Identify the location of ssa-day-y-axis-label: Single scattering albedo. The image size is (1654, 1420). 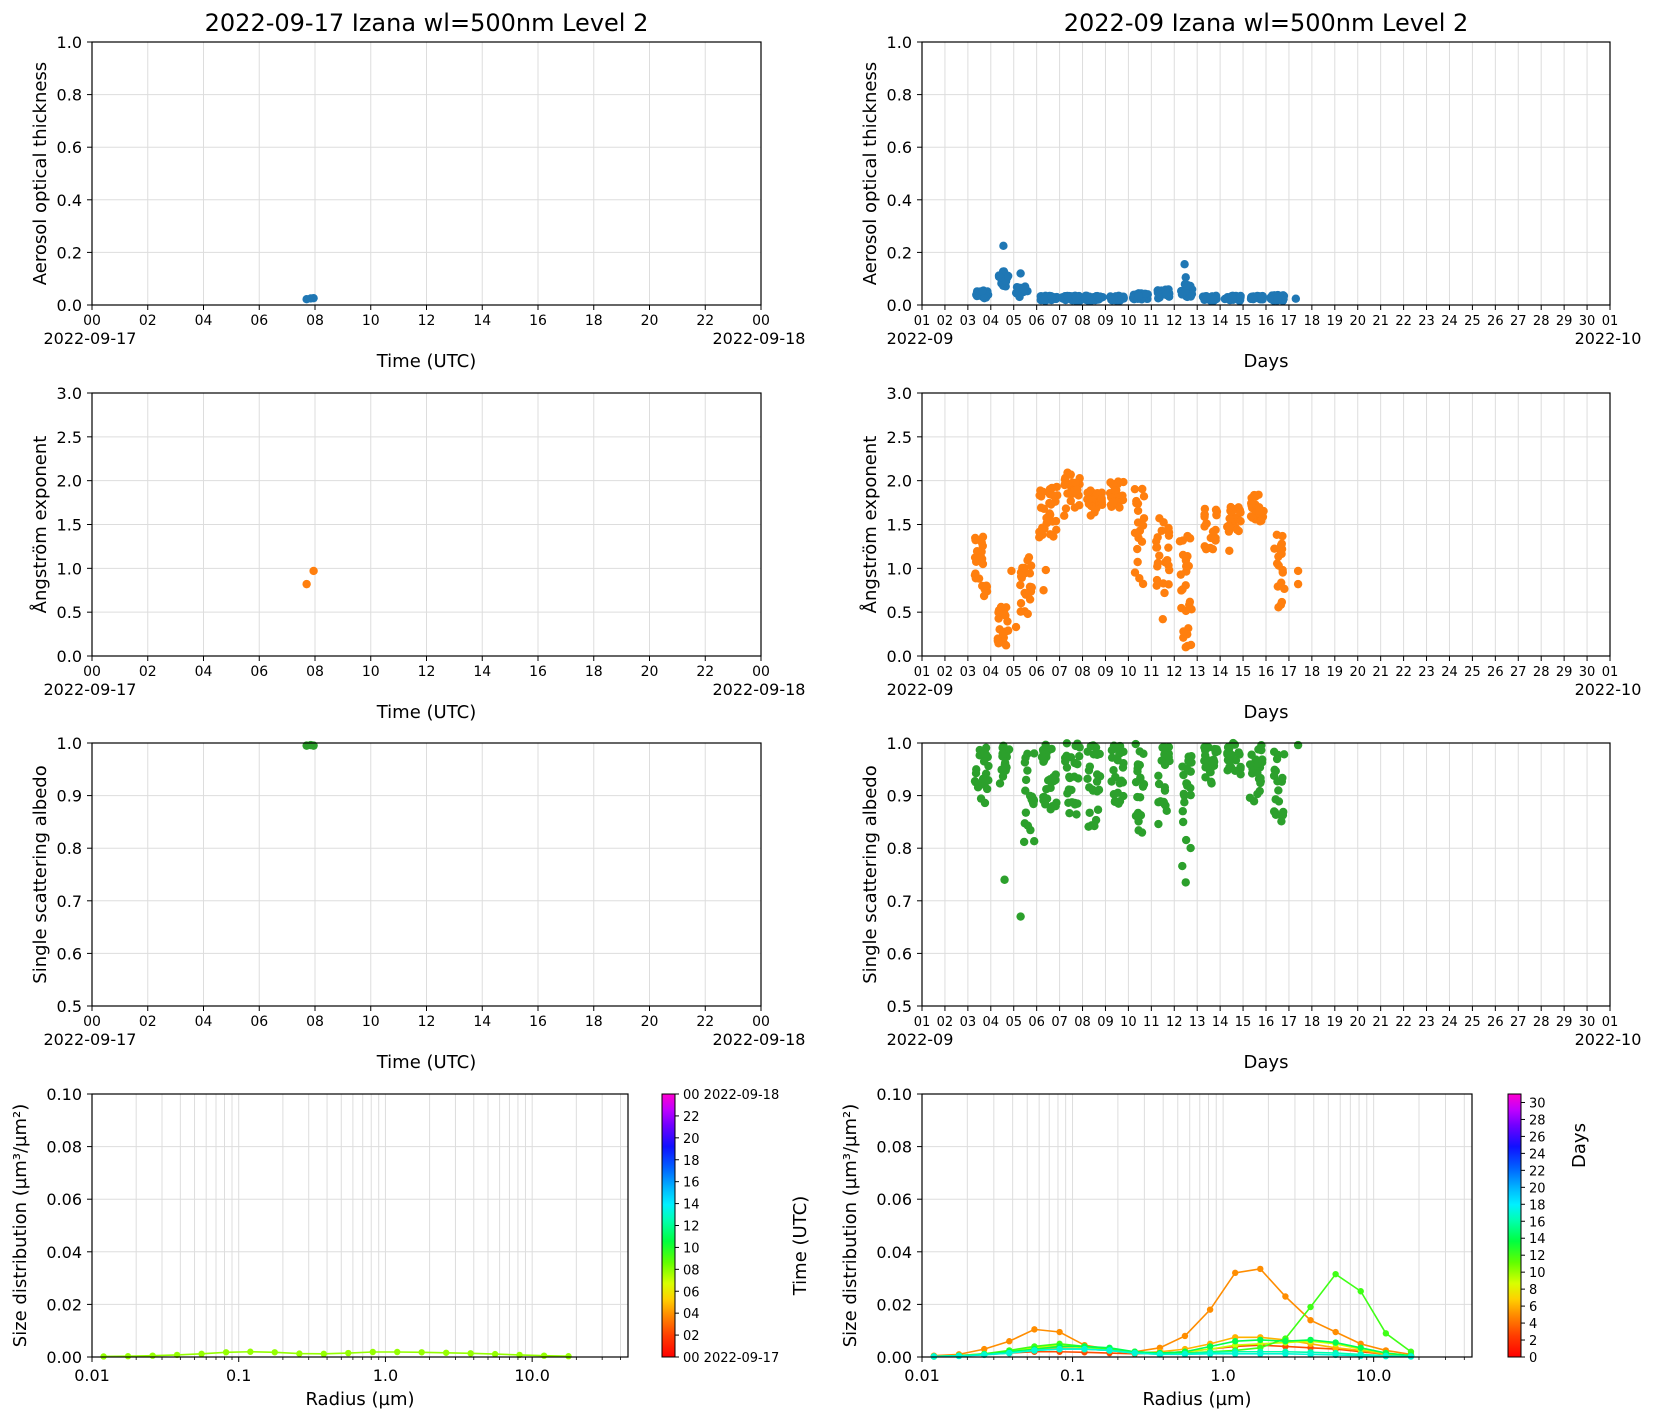
(40, 874).